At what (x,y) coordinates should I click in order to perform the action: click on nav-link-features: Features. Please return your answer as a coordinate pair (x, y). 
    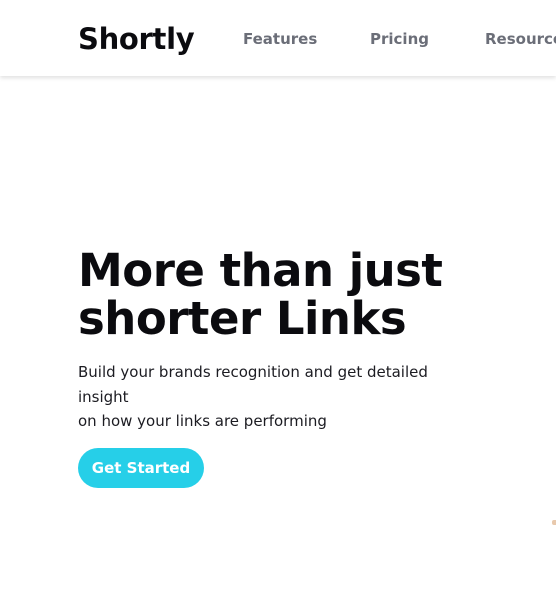
    Looking at the image, I should click on (280, 39).